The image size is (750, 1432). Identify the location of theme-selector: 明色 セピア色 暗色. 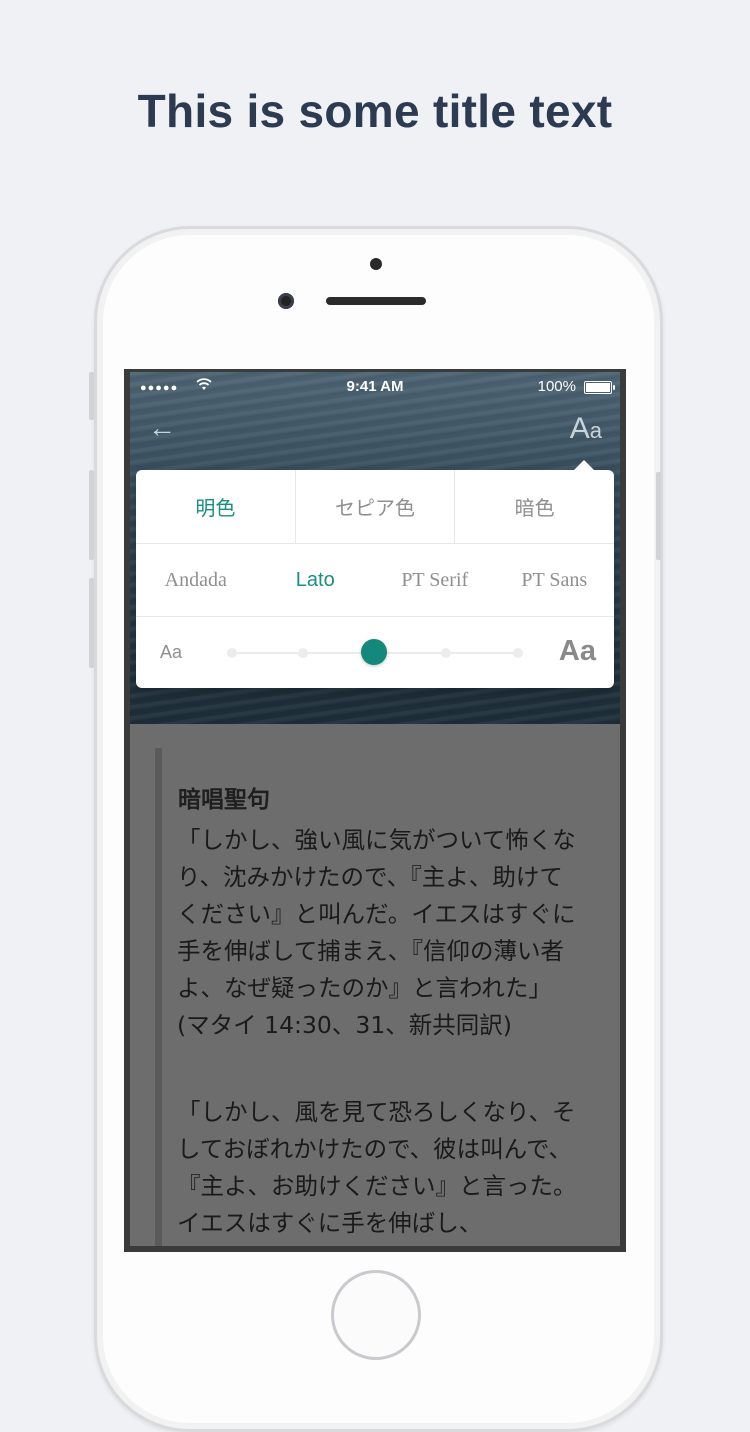
(375, 507).